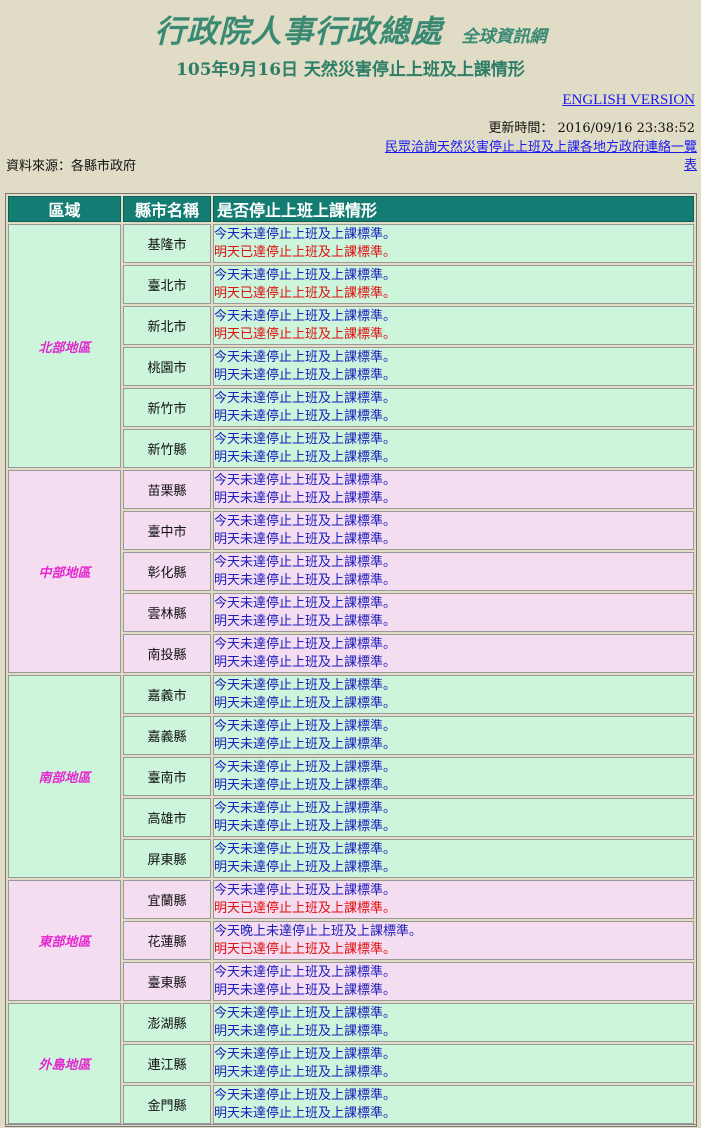  What do you see at coordinates (167, 1022) in the screenshot?
I see `county-name: 澎湖縣` at bounding box center [167, 1022].